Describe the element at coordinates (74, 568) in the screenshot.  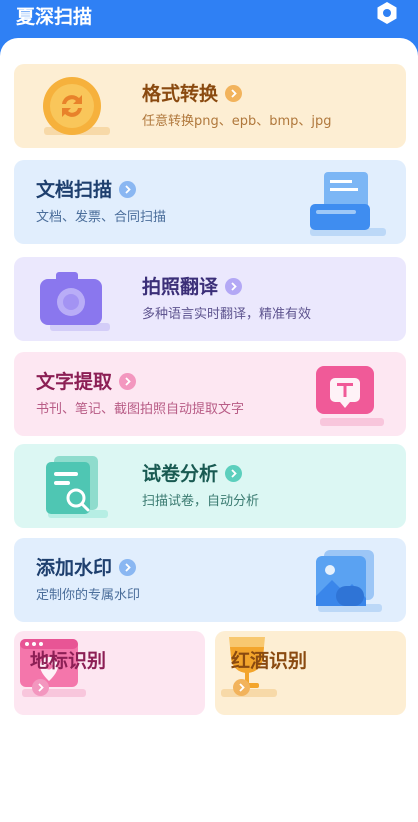
I see `card-title: 添加水印` at that location.